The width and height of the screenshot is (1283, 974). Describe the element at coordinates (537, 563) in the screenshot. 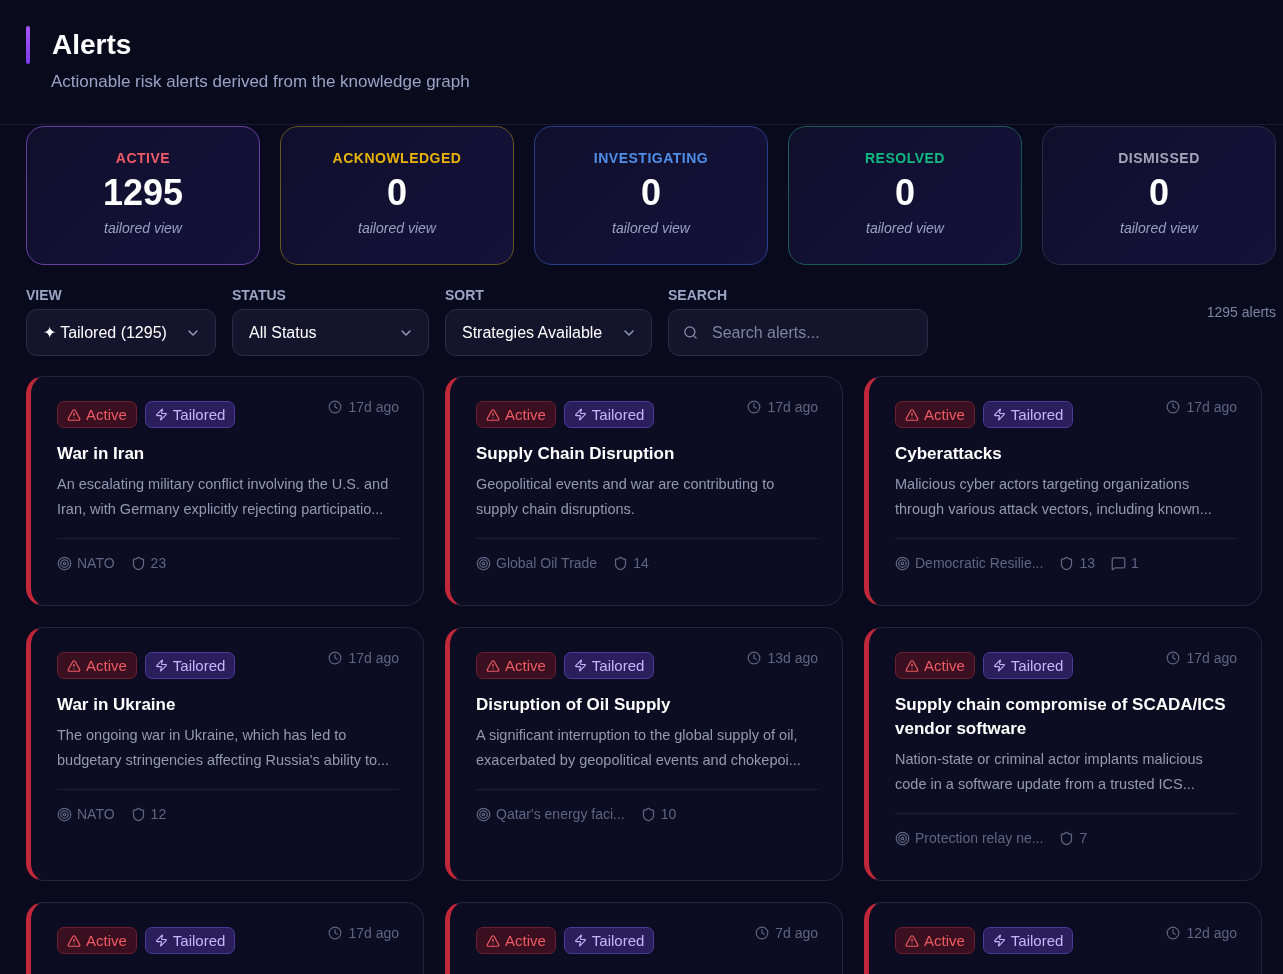

I see `target-label: Global Oil Trade` at that location.